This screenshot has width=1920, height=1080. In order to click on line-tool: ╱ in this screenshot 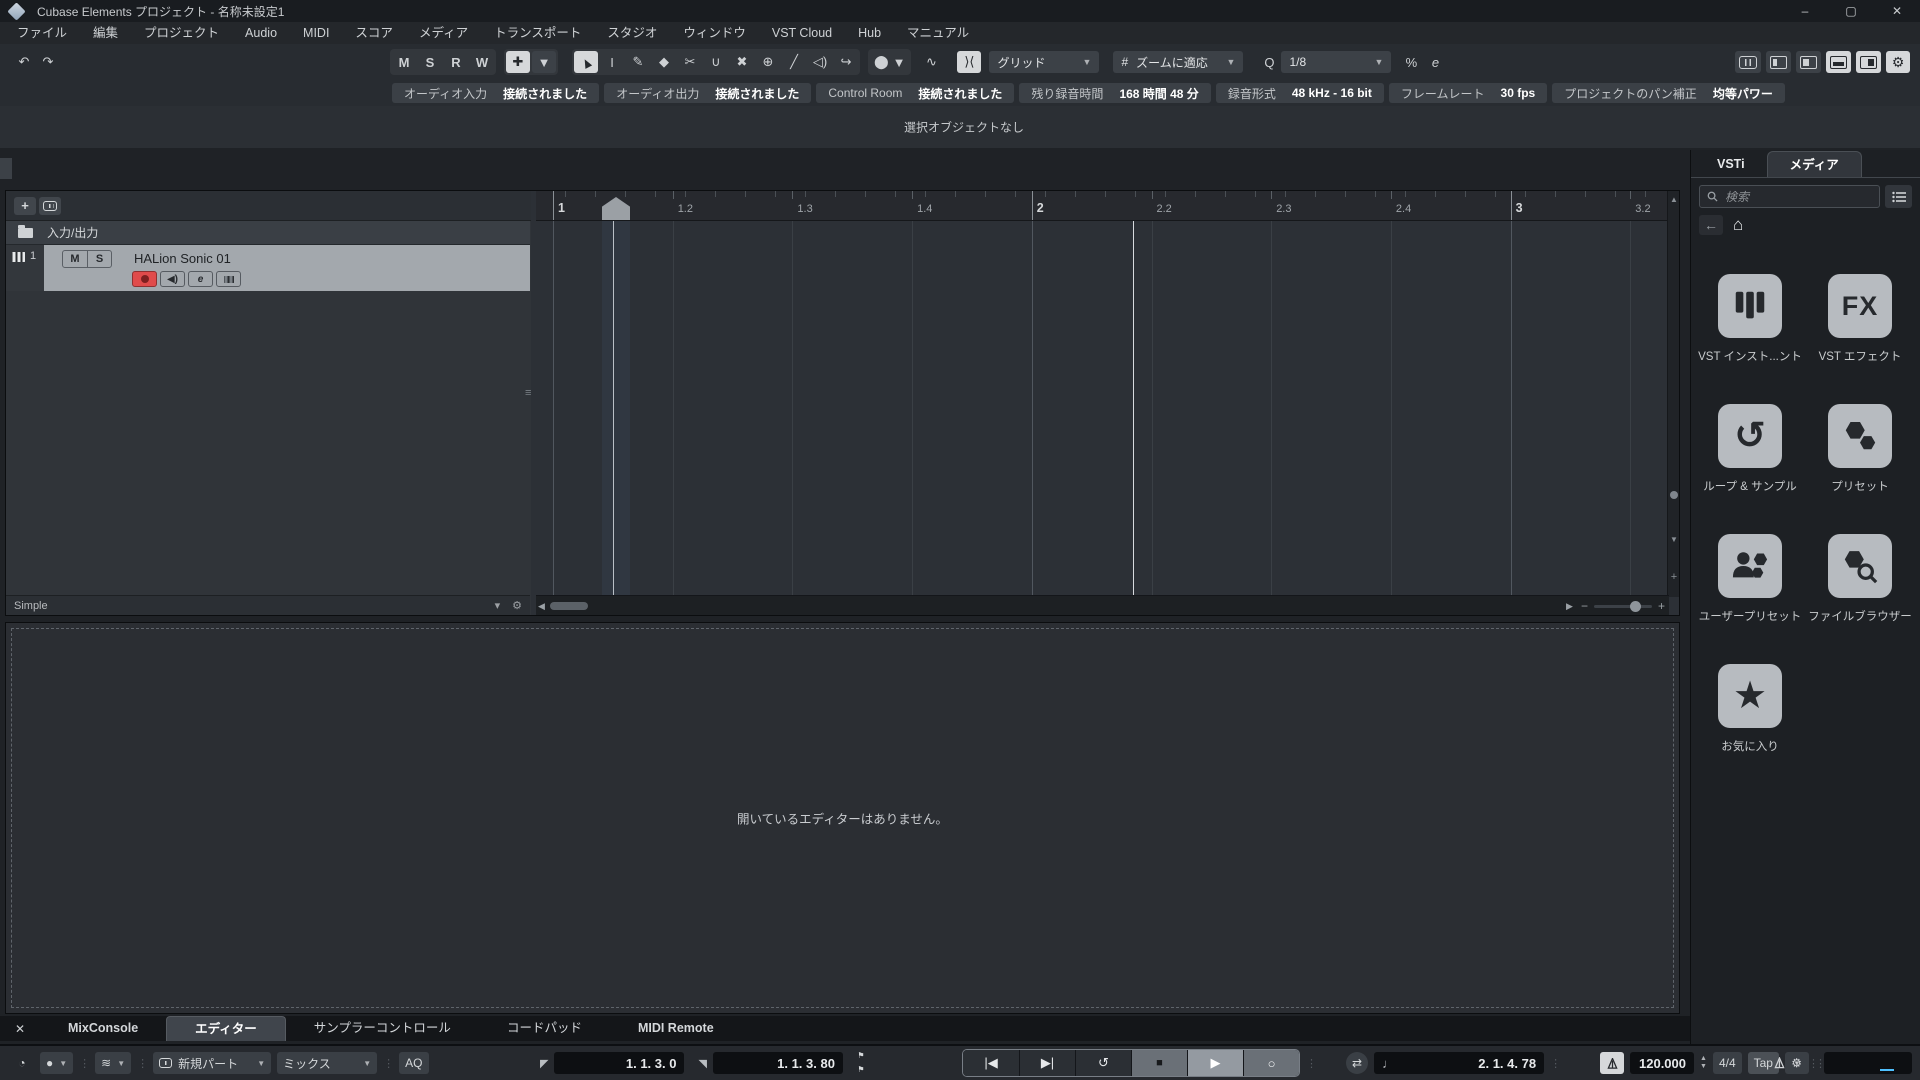, I will do `click(794, 62)`.